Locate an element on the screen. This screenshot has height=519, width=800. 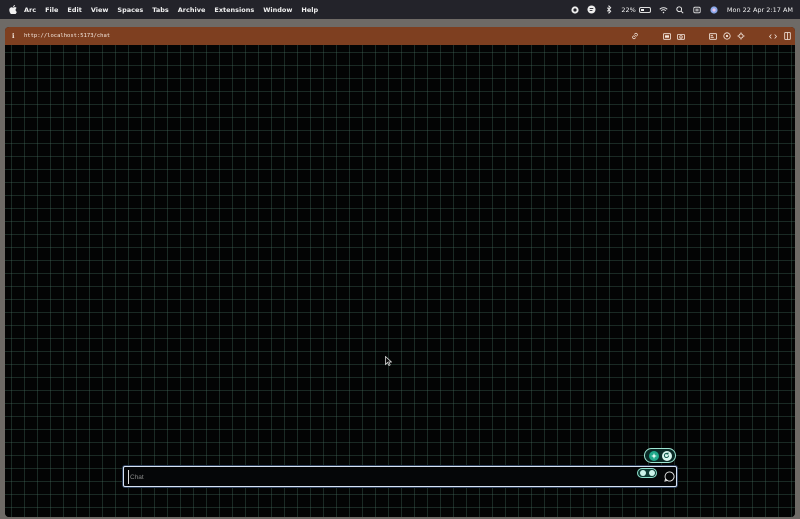
control-center-icon is located at coordinates (697, 9).